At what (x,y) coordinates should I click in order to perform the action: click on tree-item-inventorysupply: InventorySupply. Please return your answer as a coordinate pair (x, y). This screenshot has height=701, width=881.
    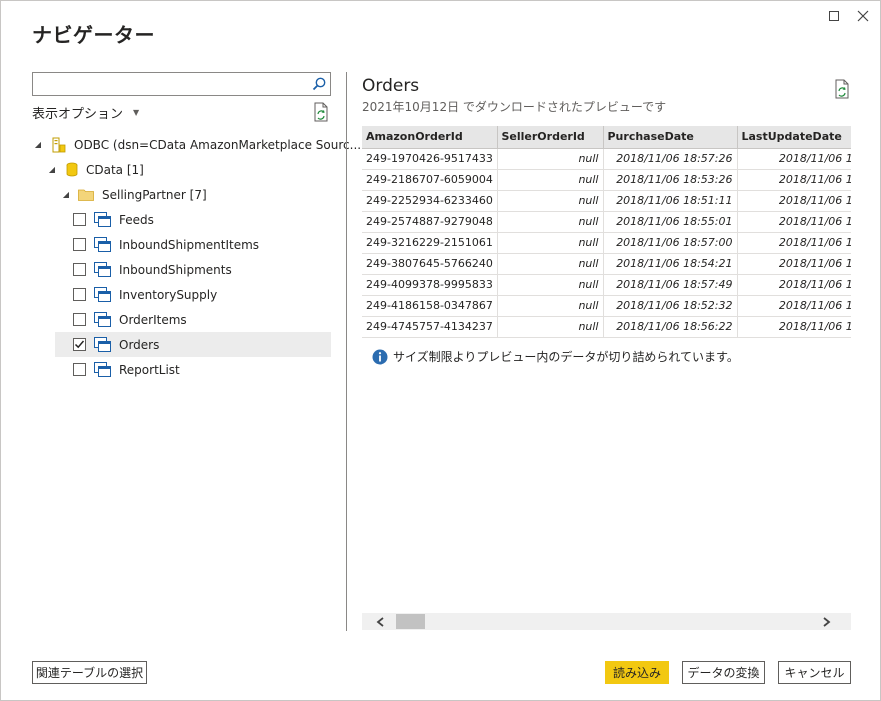
    Looking at the image, I should click on (202, 294).